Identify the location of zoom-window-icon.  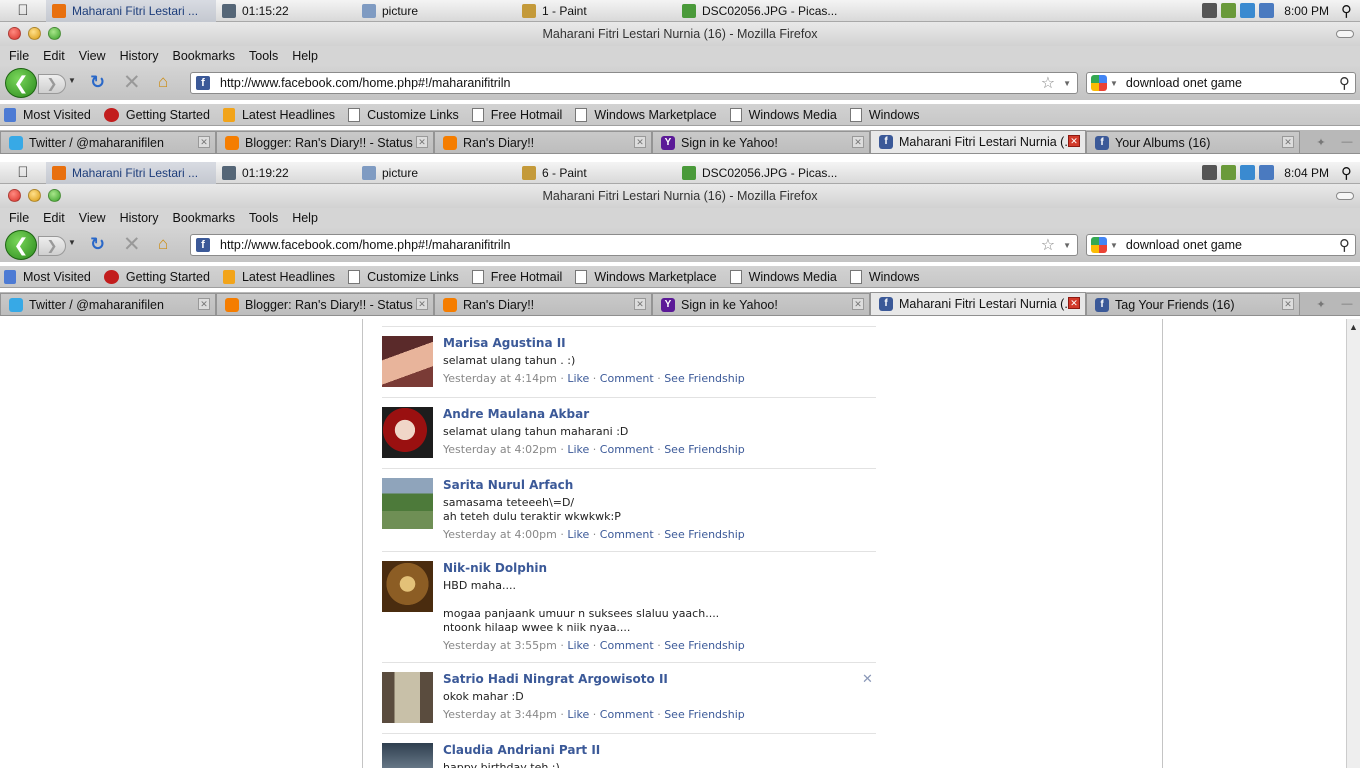
(54, 33).